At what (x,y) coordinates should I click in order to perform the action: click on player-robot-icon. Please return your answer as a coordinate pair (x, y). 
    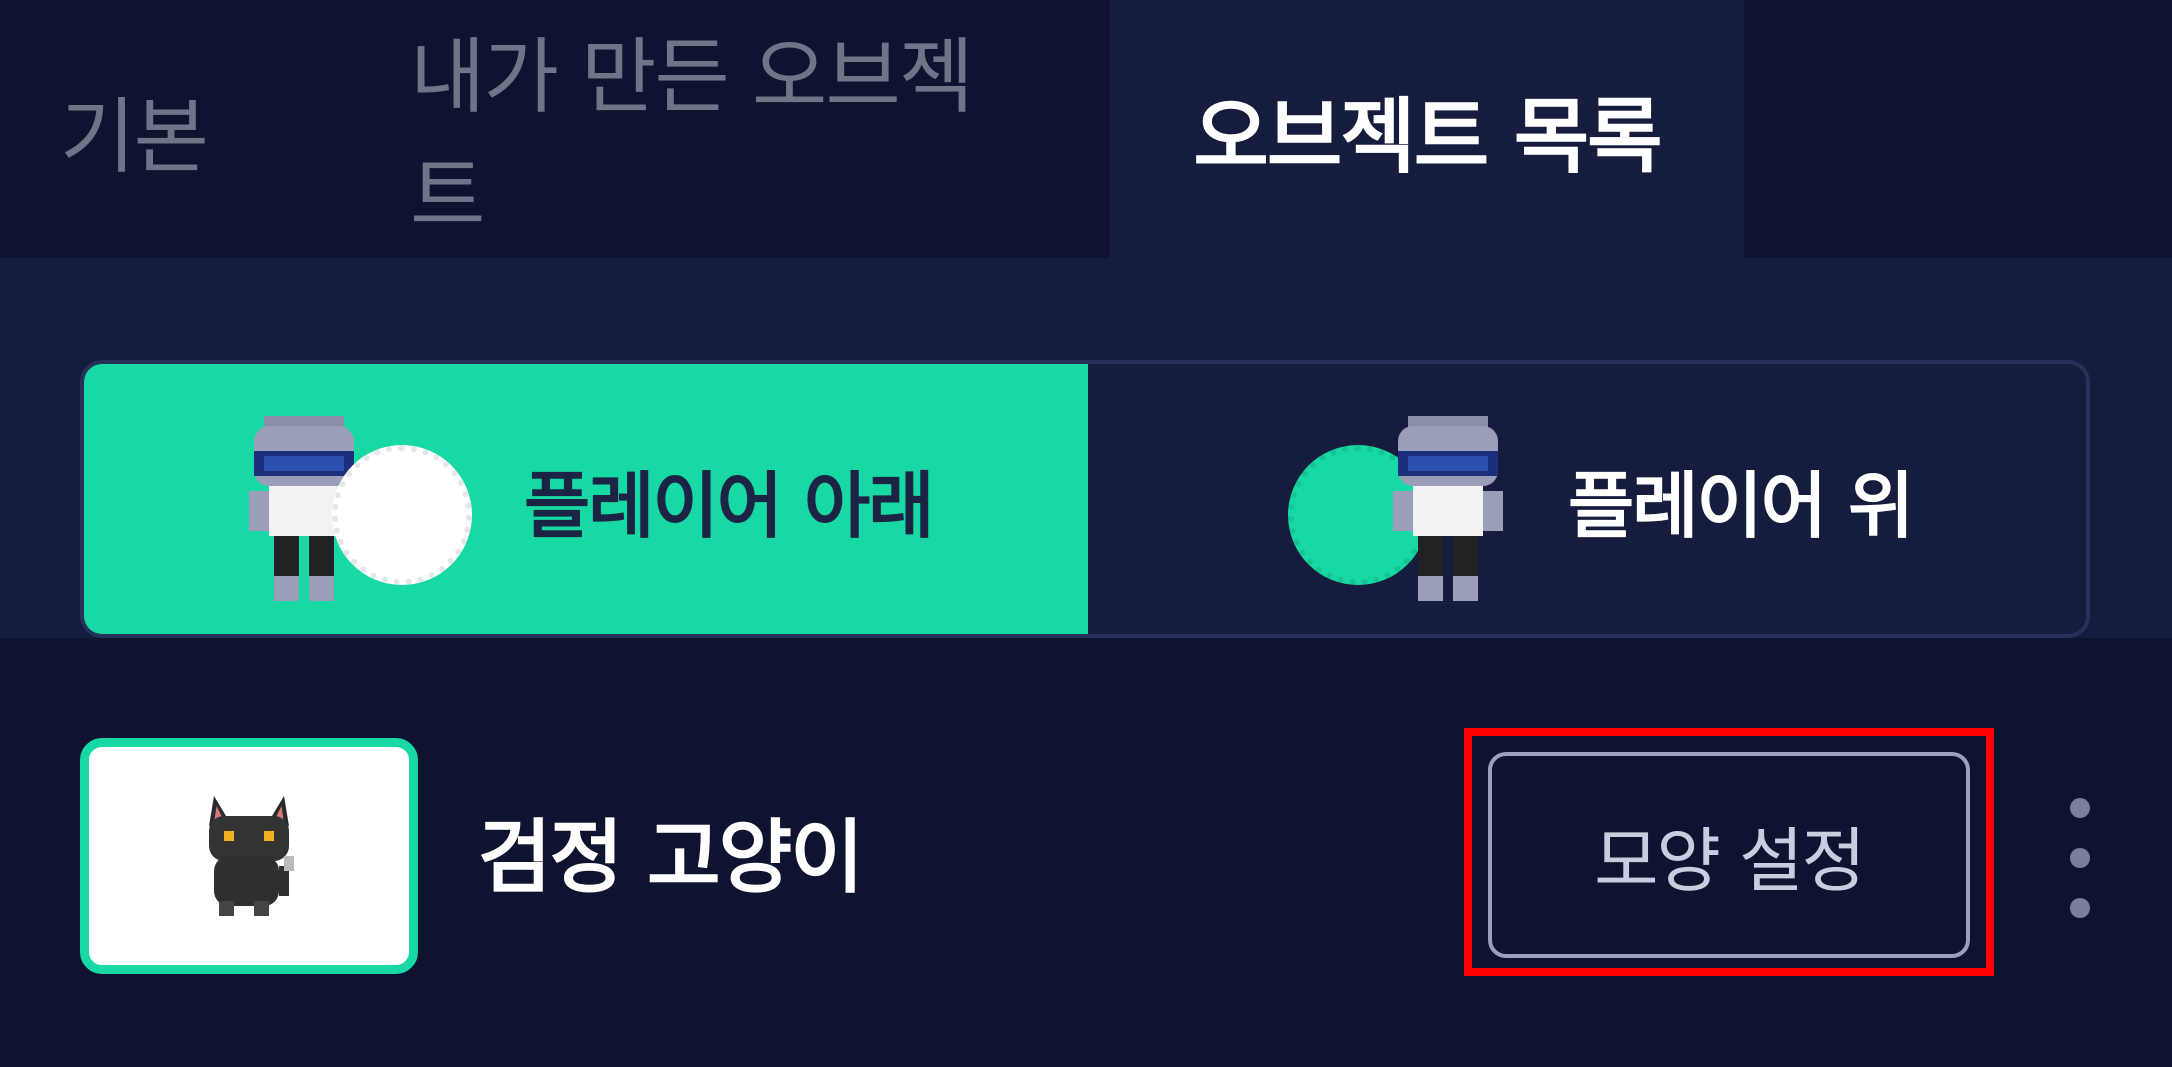
    Looking at the image, I should click on (1448, 508).